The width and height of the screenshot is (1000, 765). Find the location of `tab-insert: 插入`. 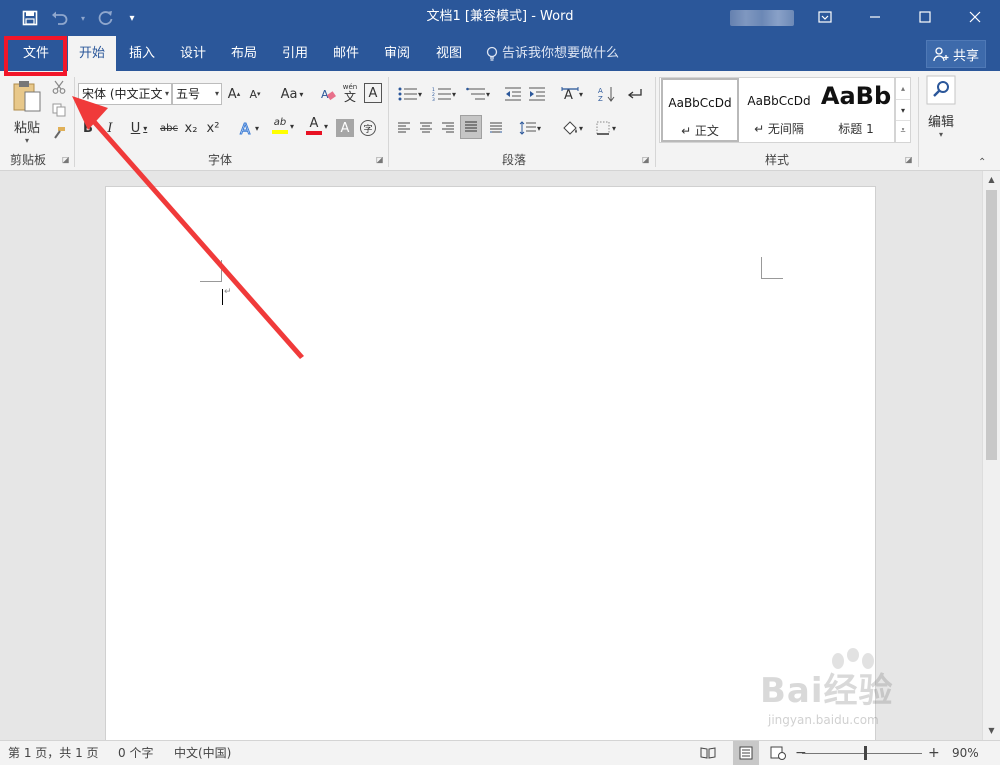

tab-insert: 插入 is located at coordinates (142, 53).